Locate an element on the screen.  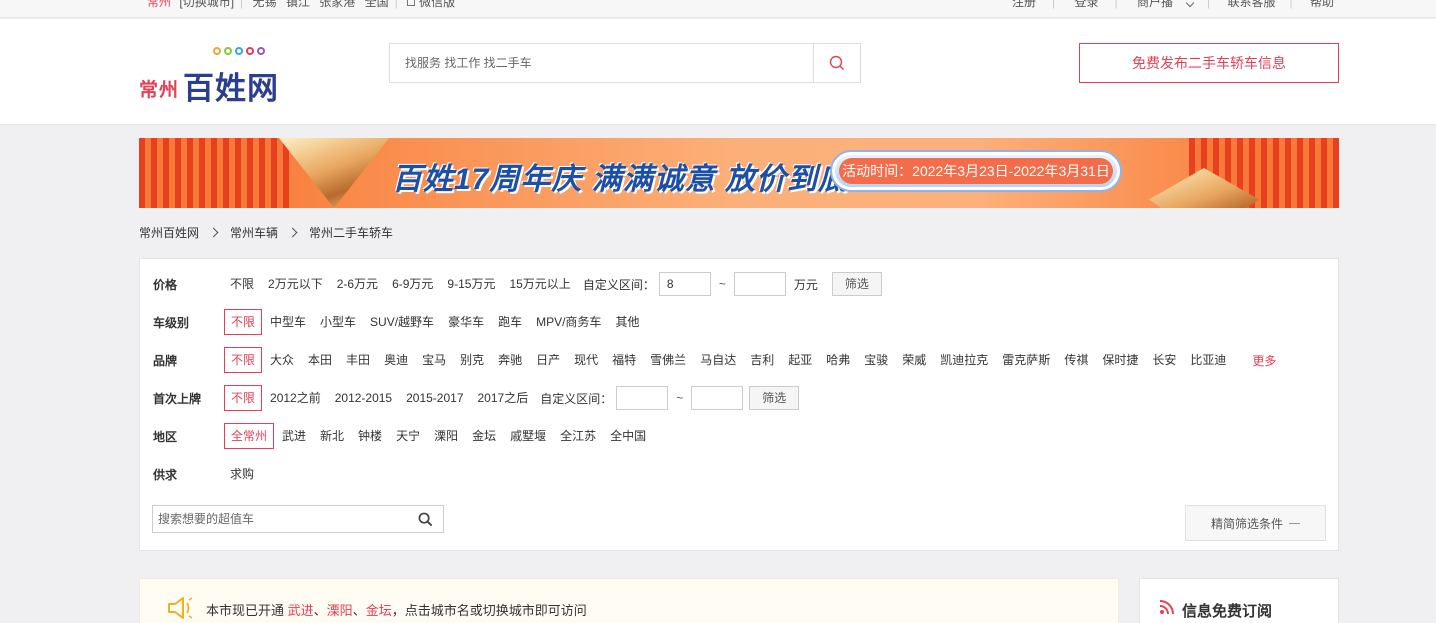
first-reg-option: 2012之前 is located at coordinates (295, 398).